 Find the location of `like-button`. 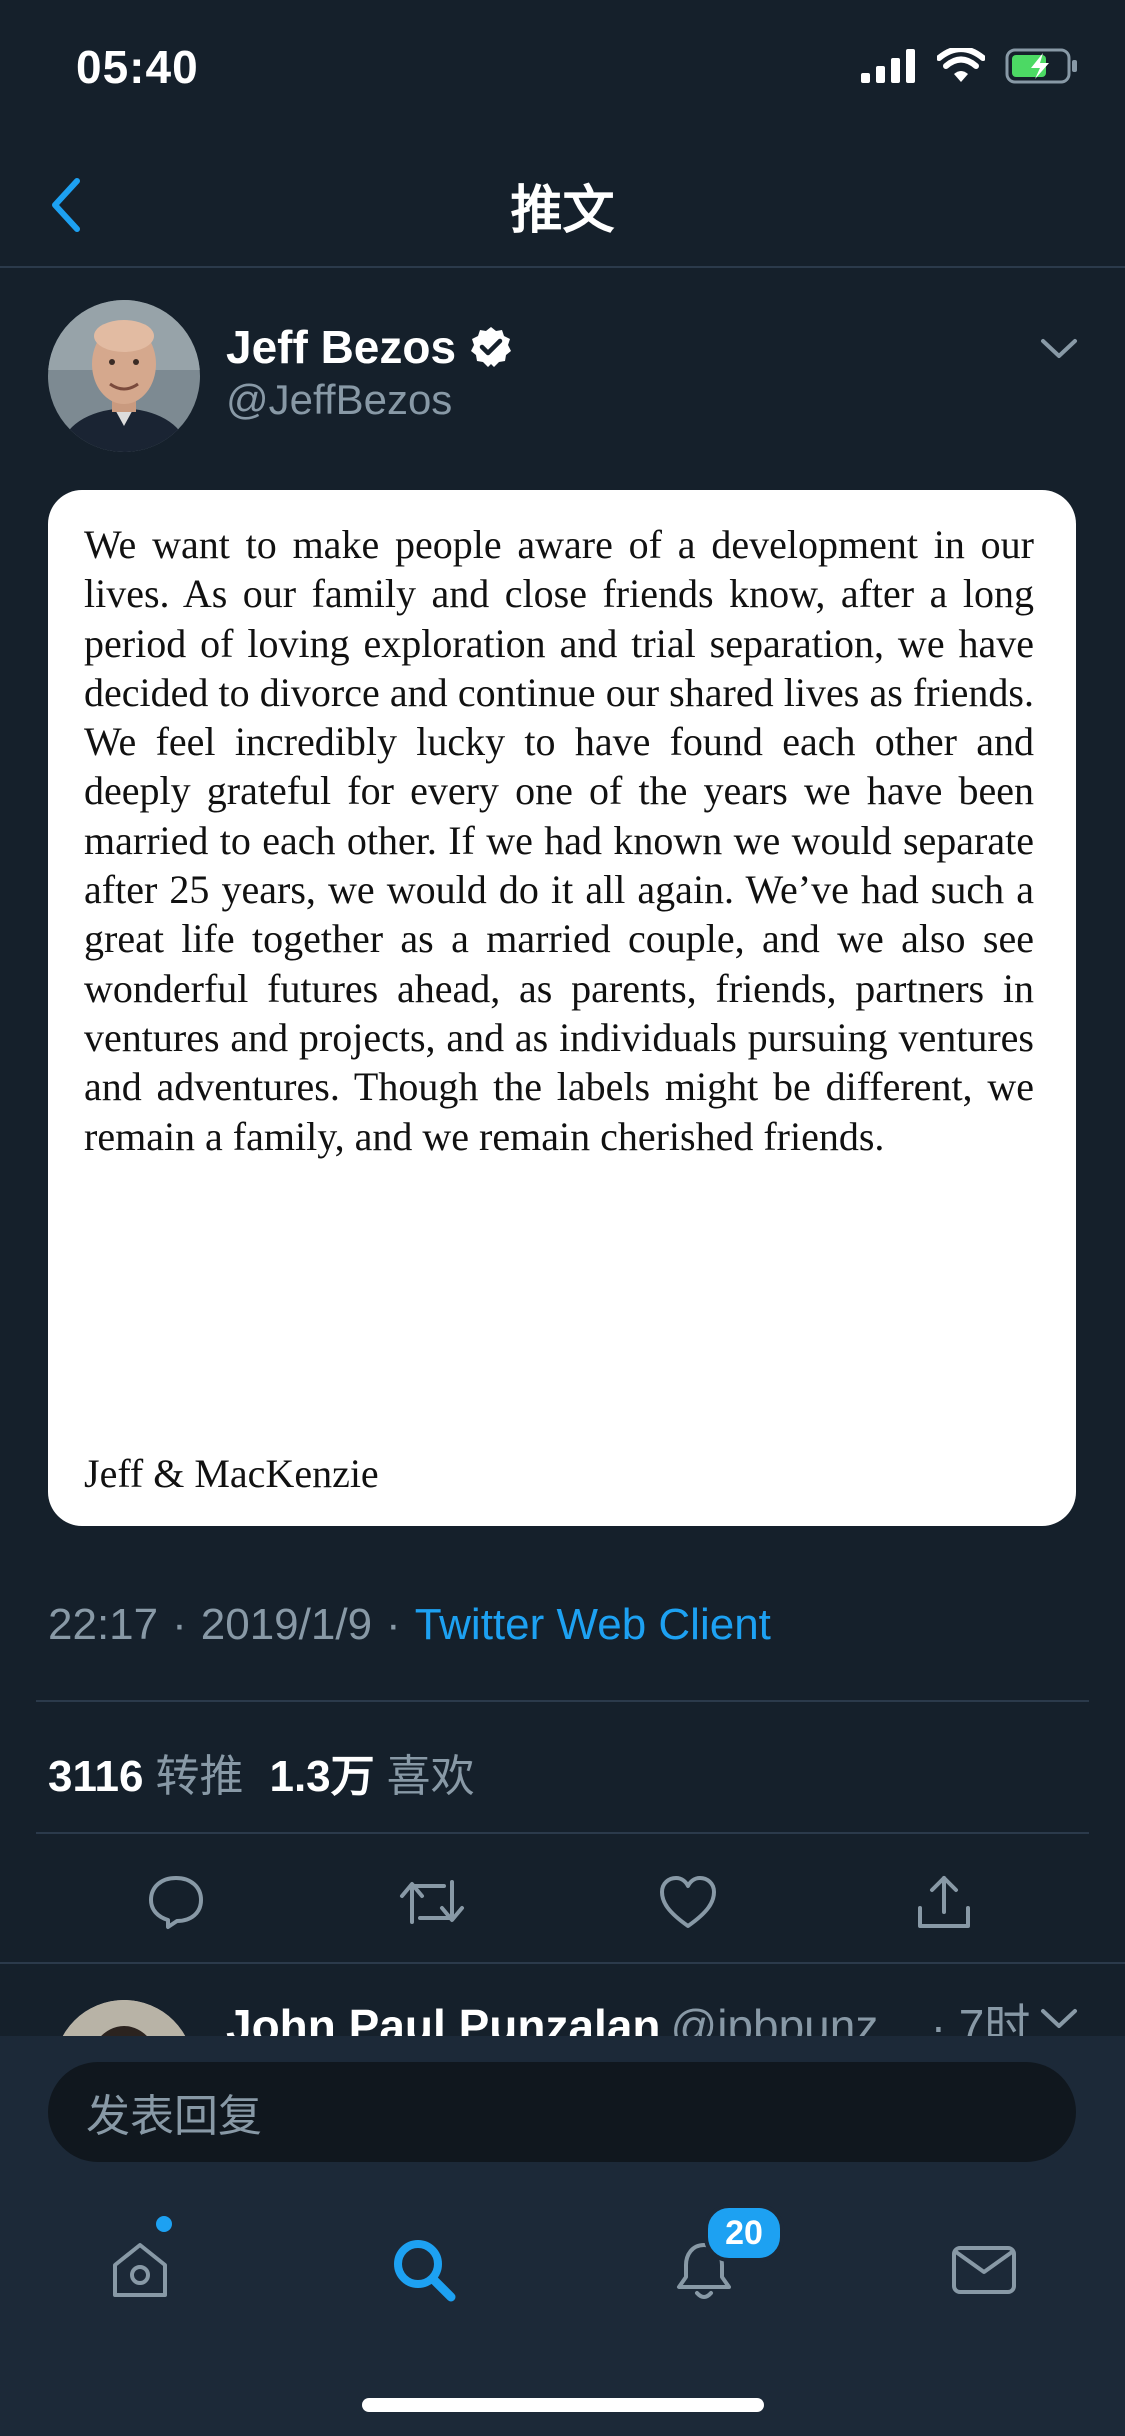

like-button is located at coordinates (688, 1902).